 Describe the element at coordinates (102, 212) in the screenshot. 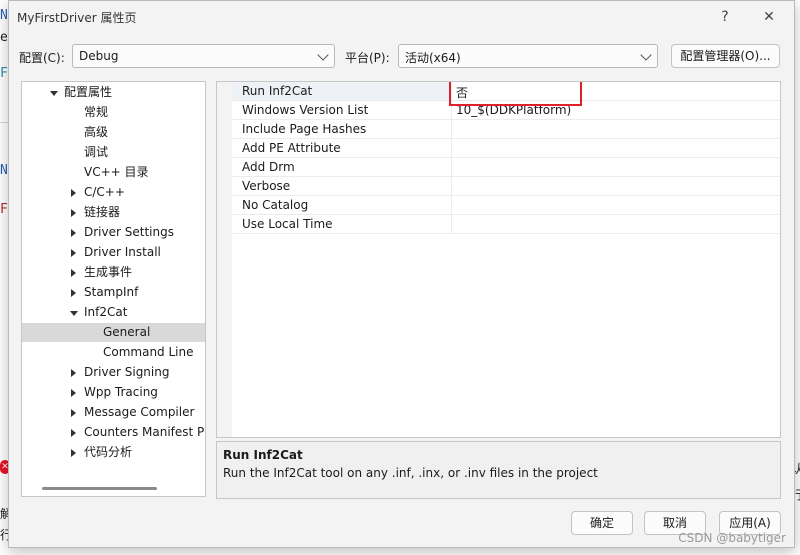

I see `tree-item-label: 链接器` at that location.